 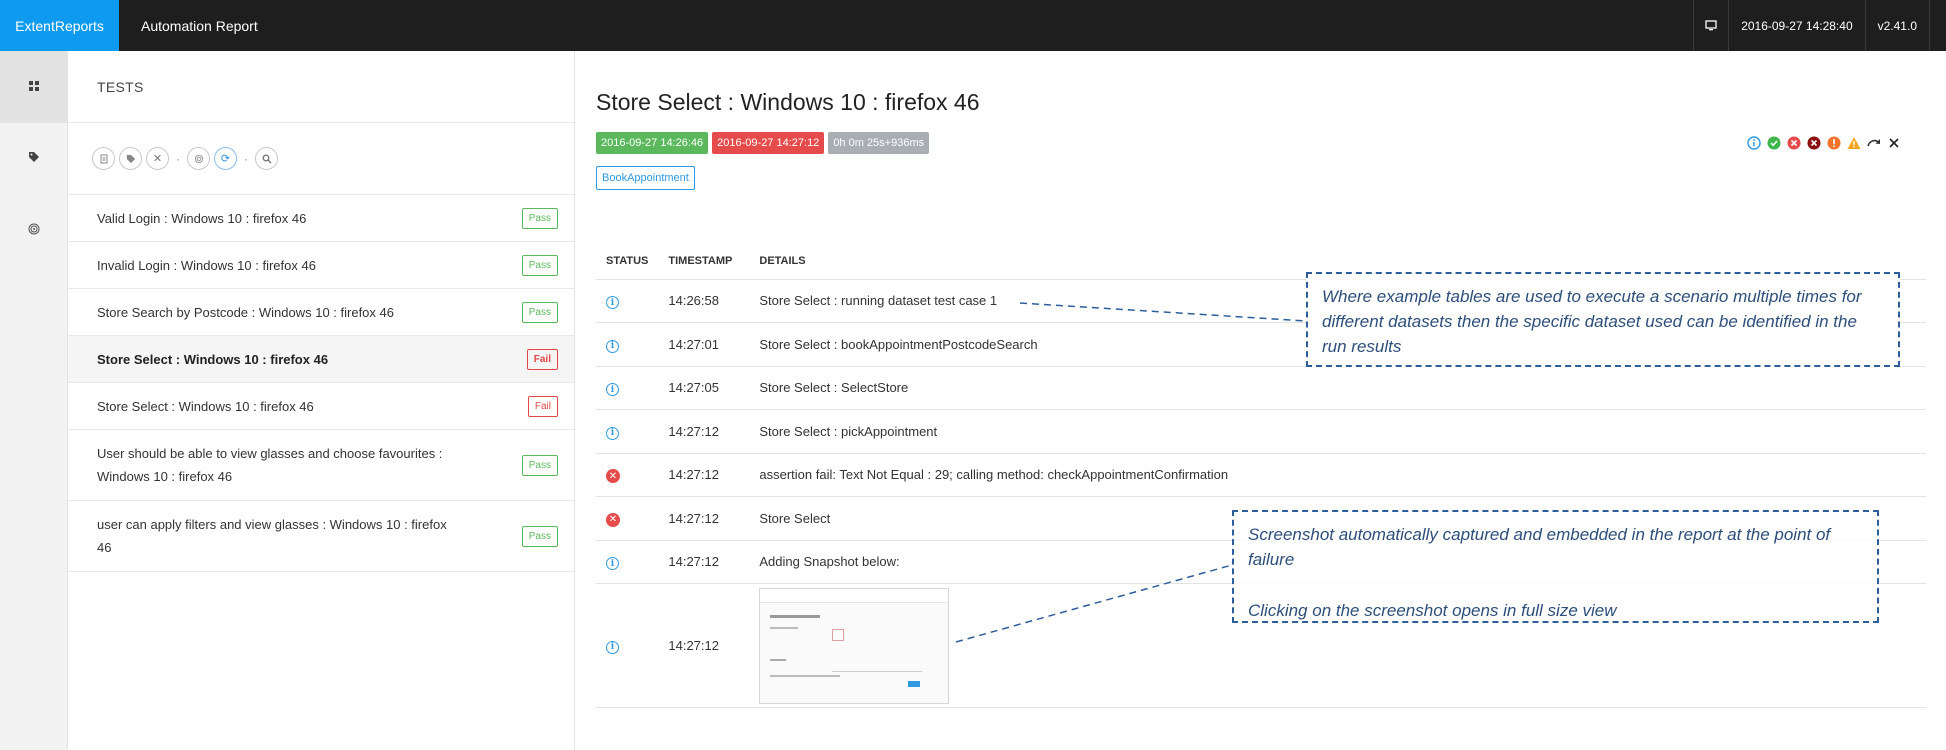 I want to click on screenshot-thumbnail, so click(x=854, y=645).